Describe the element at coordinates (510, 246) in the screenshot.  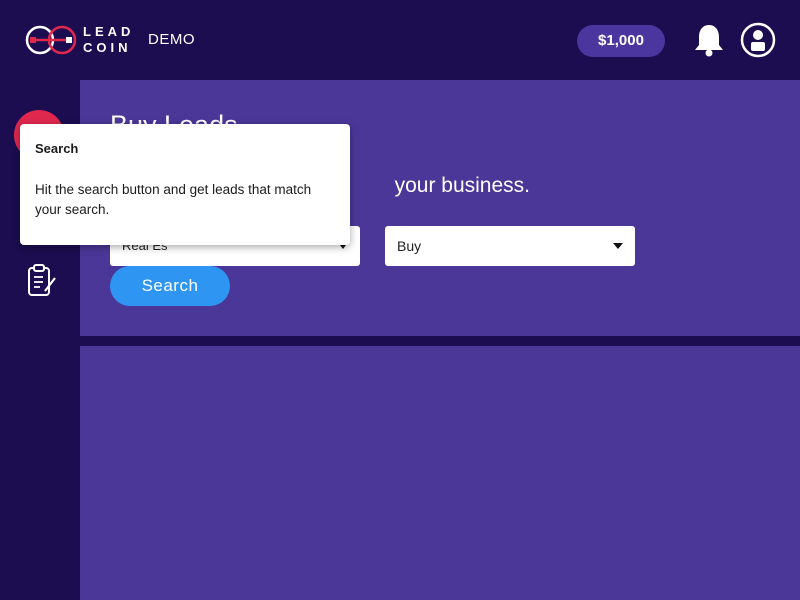
I see `lead-type-select: Buy` at that location.